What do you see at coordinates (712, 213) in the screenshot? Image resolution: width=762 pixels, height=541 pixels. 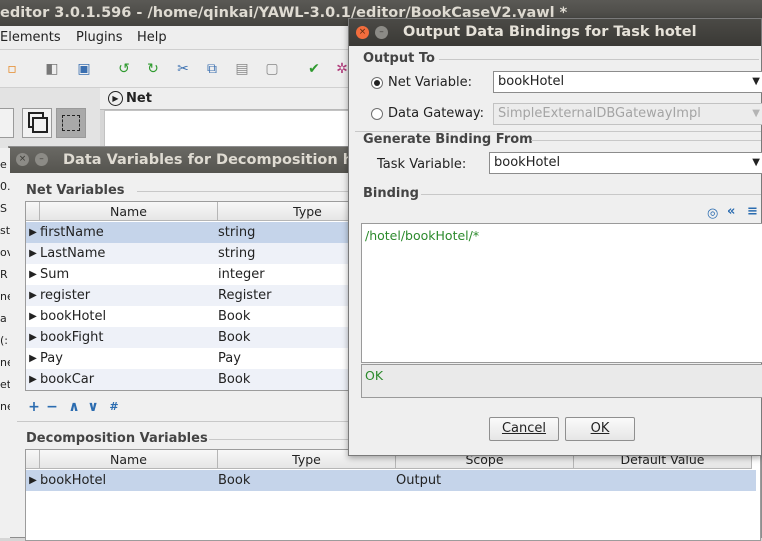 I see `target-icon: ◎` at bounding box center [712, 213].